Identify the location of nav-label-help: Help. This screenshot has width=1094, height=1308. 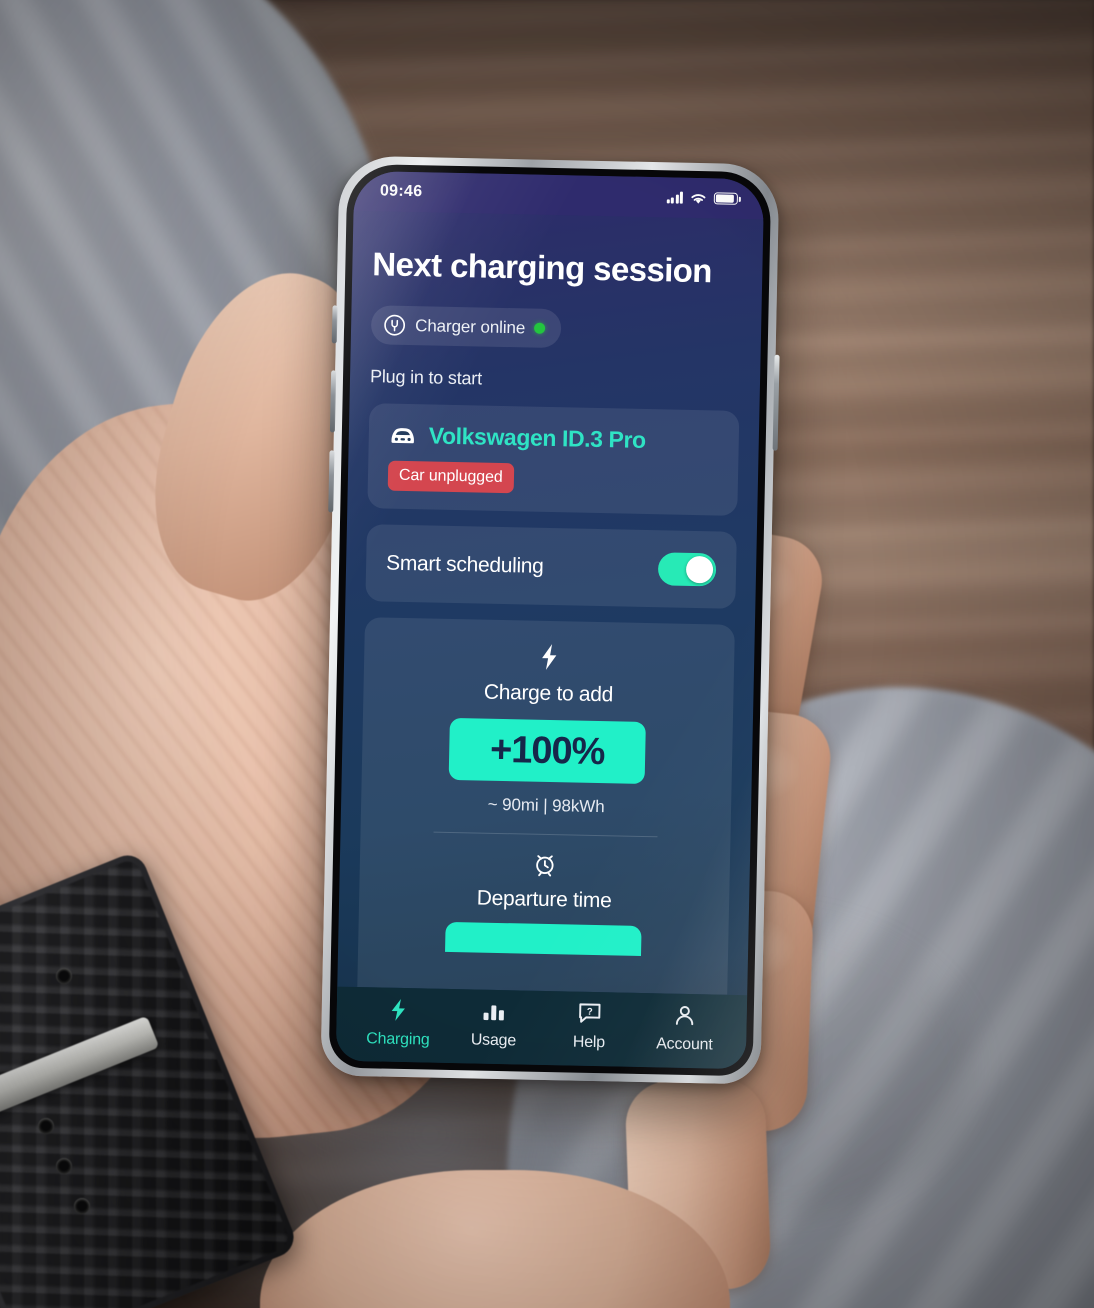
(589, 1042).